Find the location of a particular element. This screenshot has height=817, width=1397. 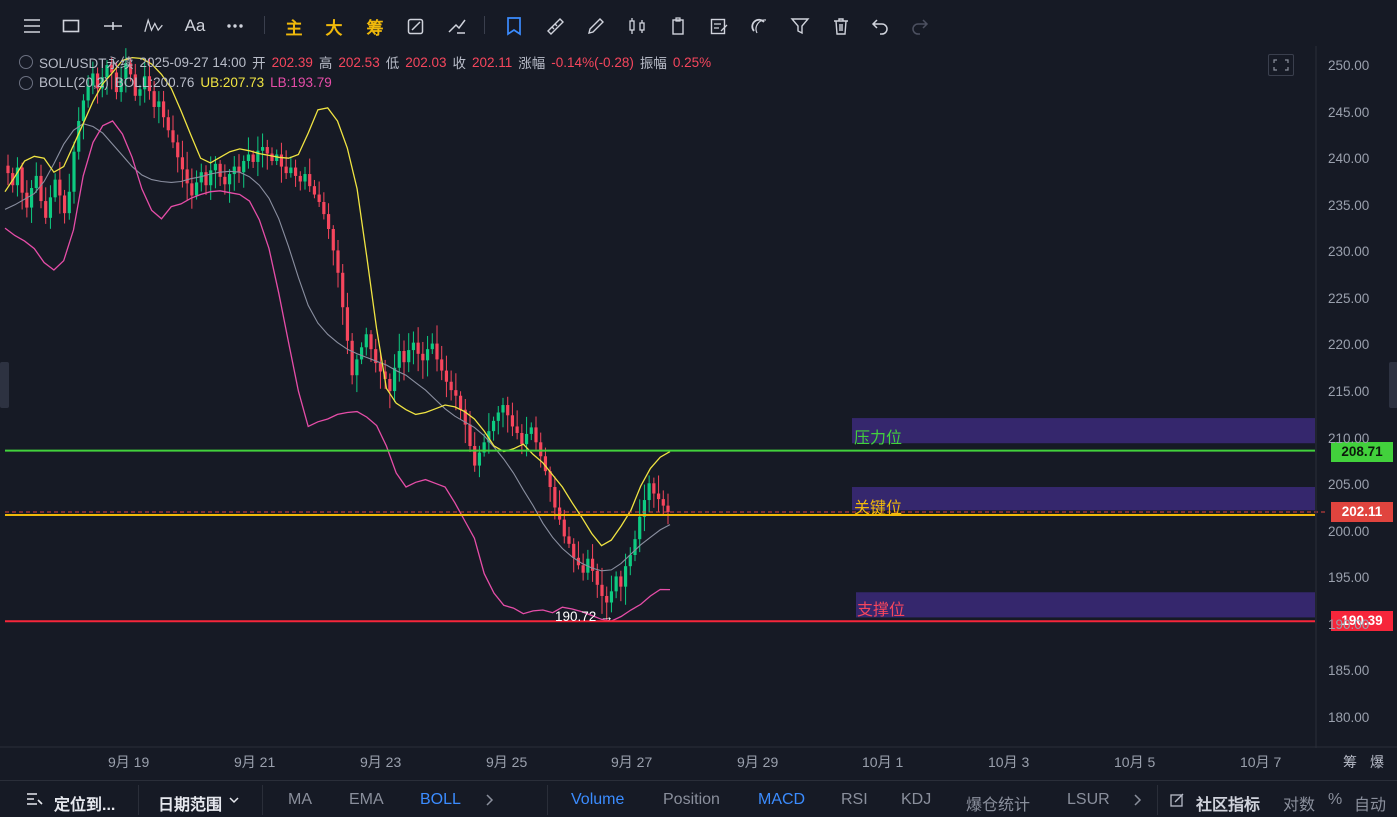

price-tick: 220.00 is located at coordinates (1349, 345).